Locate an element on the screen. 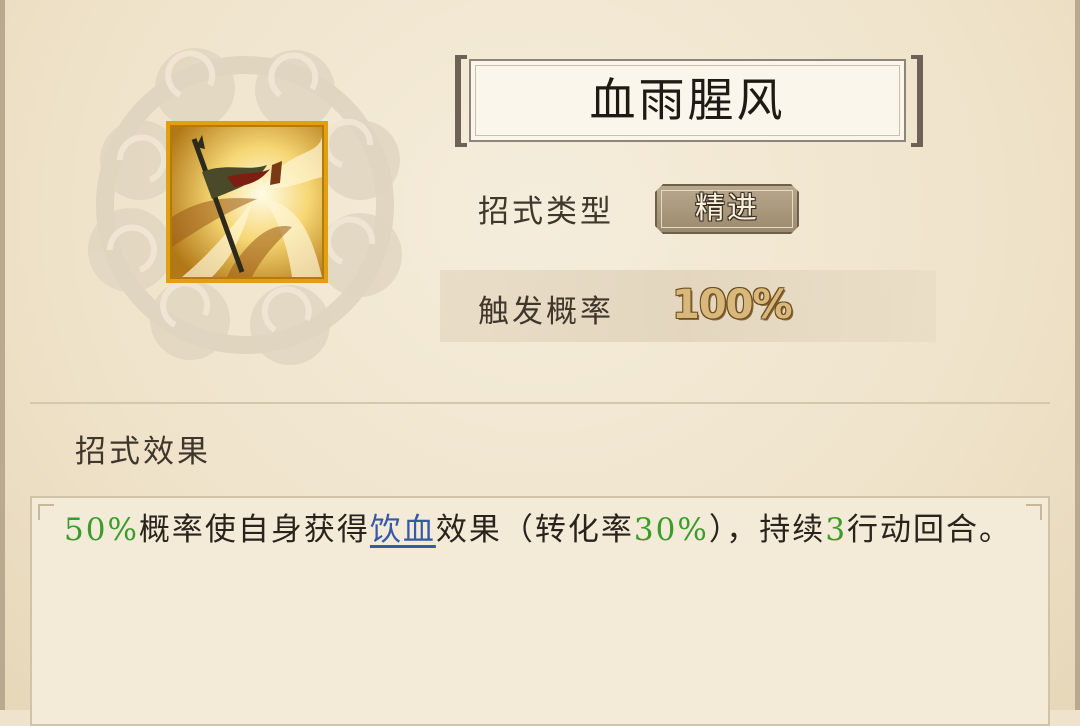 Image resolution: width=1080 pixels, height=726 pixels. skill-name: 血雨腥风 is located at coordinates (687, 100).